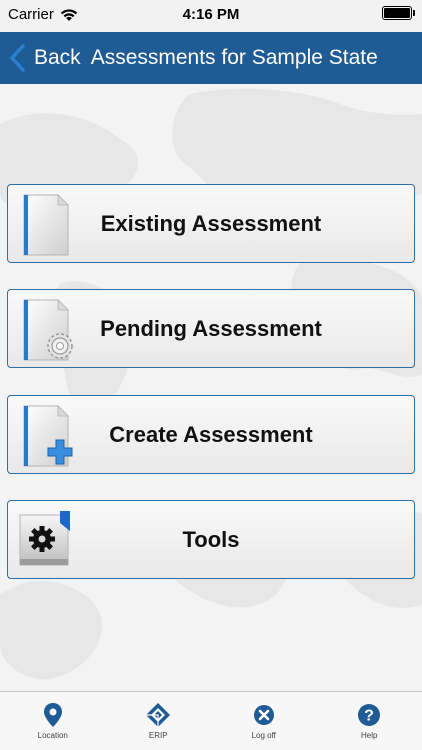 Image resolution: width=422 pixels, height=750 pixels. I want to click on chevron-left-icon, so click(17, 58).